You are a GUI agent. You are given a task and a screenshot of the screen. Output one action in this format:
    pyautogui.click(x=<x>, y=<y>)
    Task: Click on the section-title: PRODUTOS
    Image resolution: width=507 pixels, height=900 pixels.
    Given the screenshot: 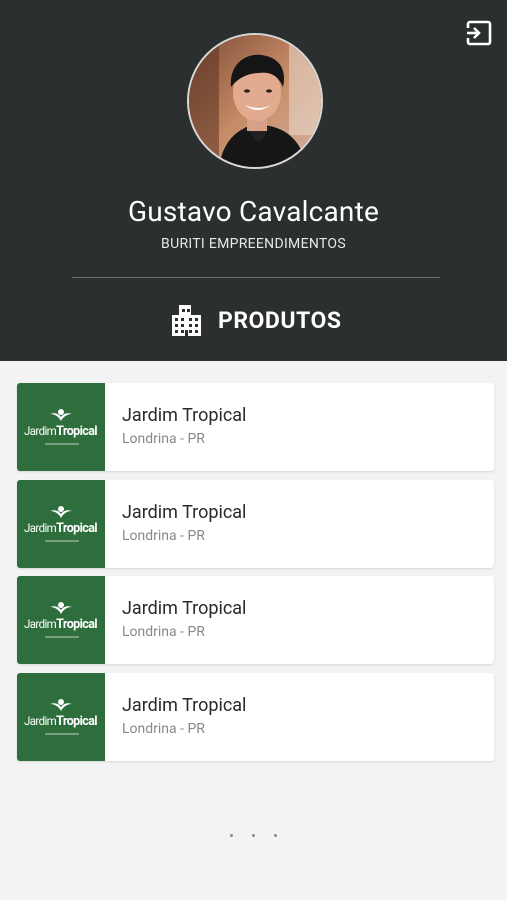 What is the action you would take?
    pyautogui.click(x=280, y=320)
    